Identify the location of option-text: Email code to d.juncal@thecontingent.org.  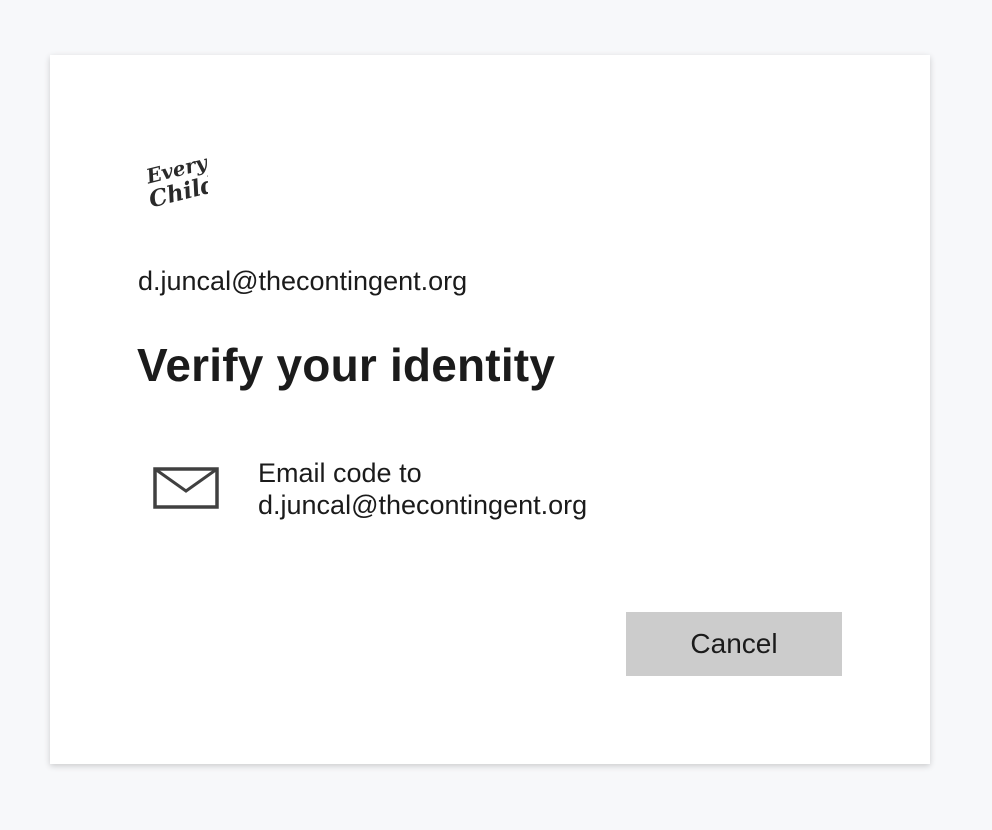
(422, 489).